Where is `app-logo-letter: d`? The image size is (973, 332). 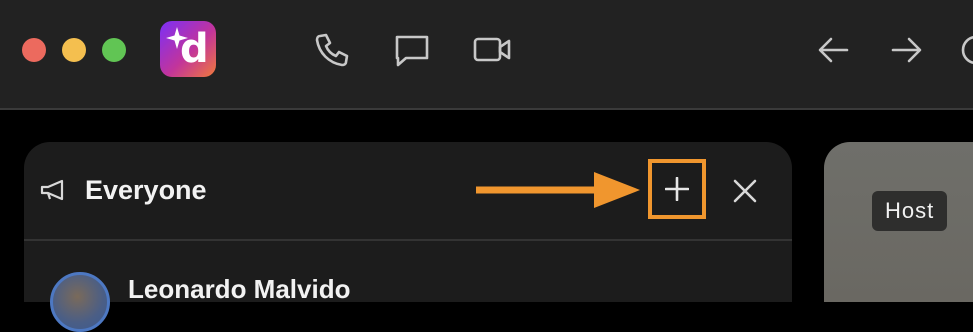
app-logo-letter: d is located at coordinates (194, 49).